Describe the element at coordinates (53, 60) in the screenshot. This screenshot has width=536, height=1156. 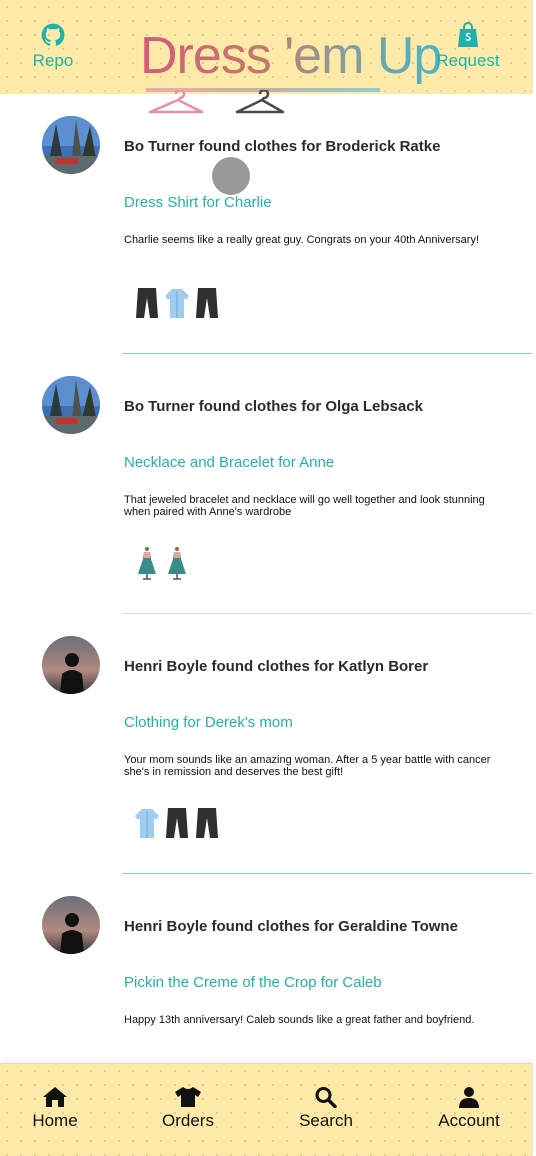
I see `repo-label: Repo` at that location.